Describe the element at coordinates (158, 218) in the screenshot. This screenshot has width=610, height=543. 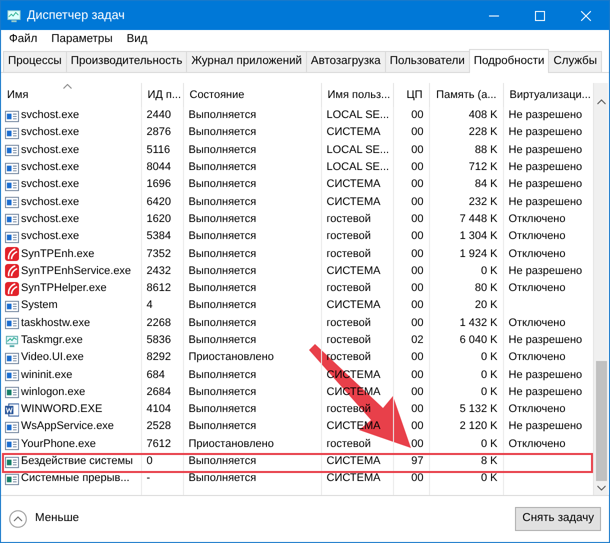
I see `table-cell: 1620` at that location.